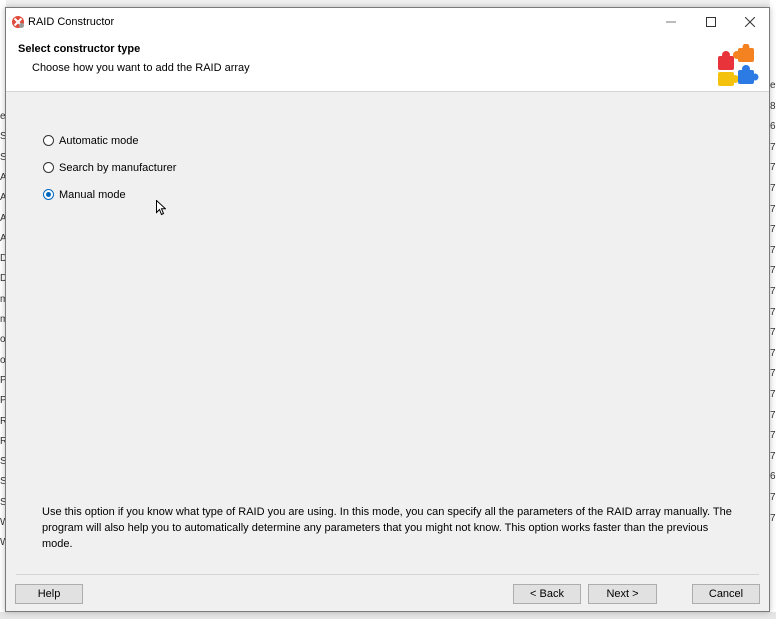 Image resolution: width=776 pixels, height=619 pixels. I want to click on close-icon, so click(750, 22).